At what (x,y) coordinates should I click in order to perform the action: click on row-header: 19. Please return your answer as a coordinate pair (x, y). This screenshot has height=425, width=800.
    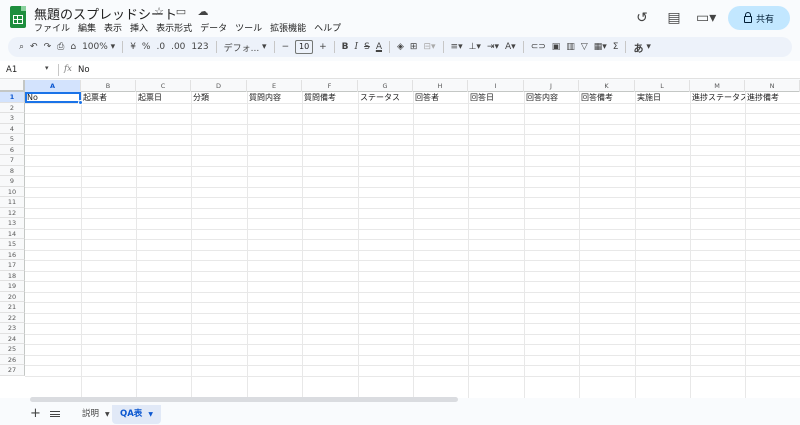
    Looking at the image, I should click on (12, 286).